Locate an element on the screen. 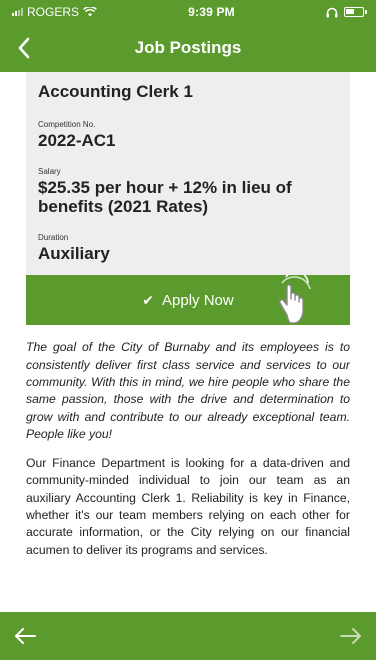  status-left: ROGERS is located at coordinates (54, 12).